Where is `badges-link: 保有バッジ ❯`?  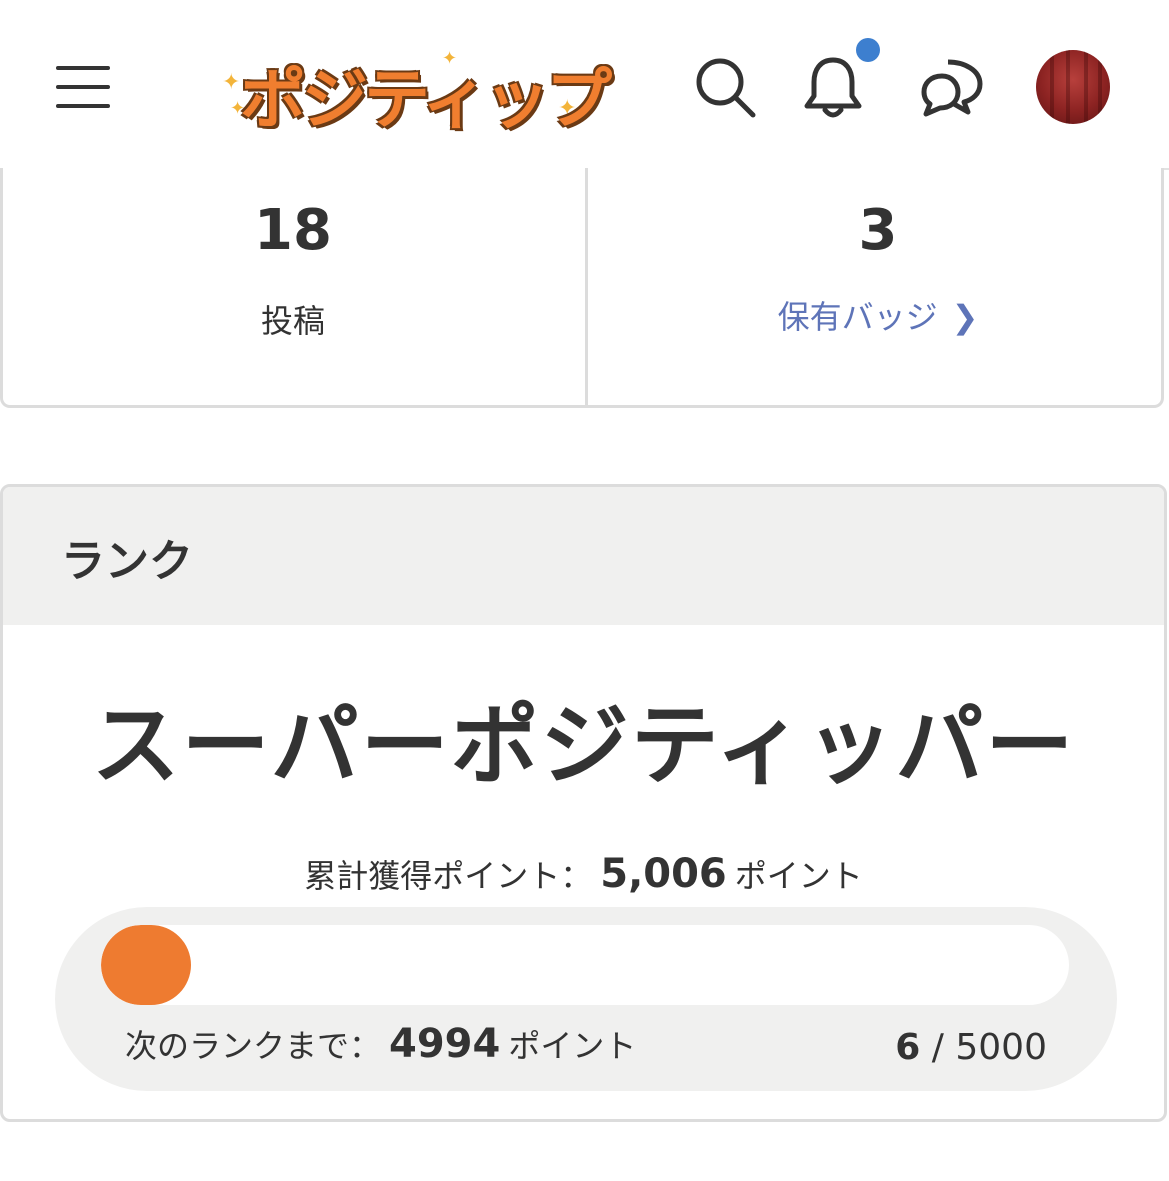
badges-link: 保有バッジ ❯ is located at coordinates (878, 315).